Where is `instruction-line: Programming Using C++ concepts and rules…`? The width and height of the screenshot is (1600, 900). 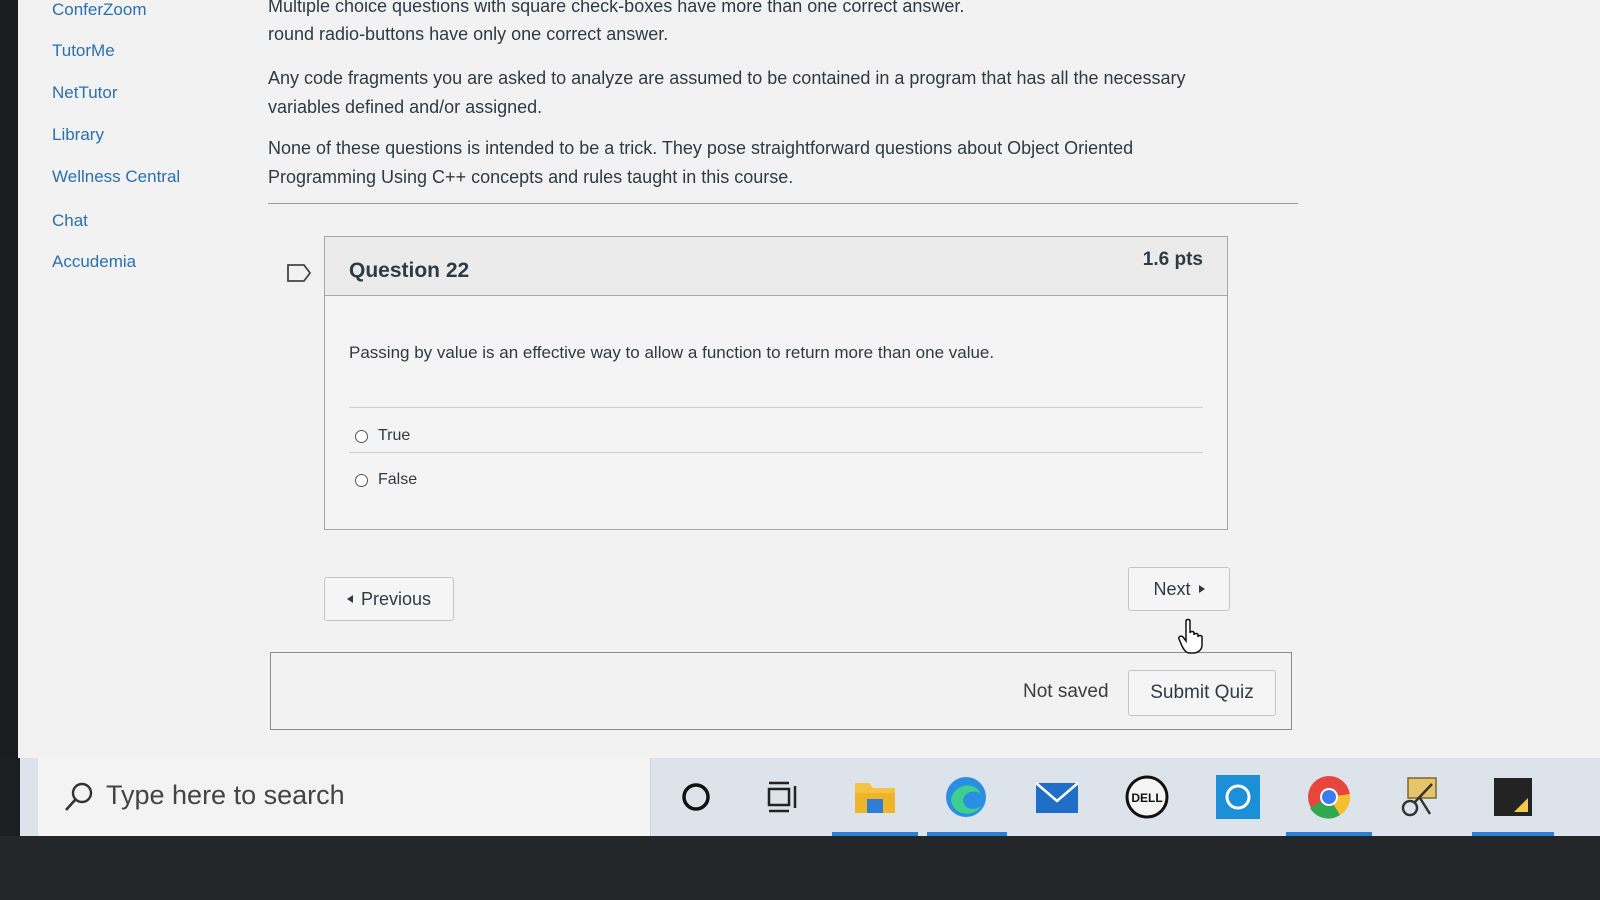 instruction-line: Programming Using C++ concepts and rules… is located at coordinates (531, 177).